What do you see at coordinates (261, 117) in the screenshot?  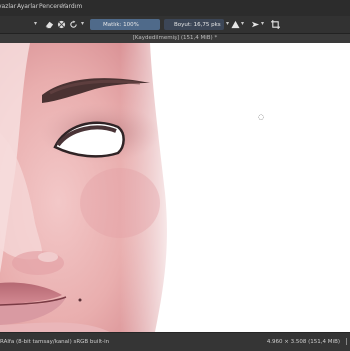 I see `brush-cursor-icon: ◌` at bounding box center [261, 117].